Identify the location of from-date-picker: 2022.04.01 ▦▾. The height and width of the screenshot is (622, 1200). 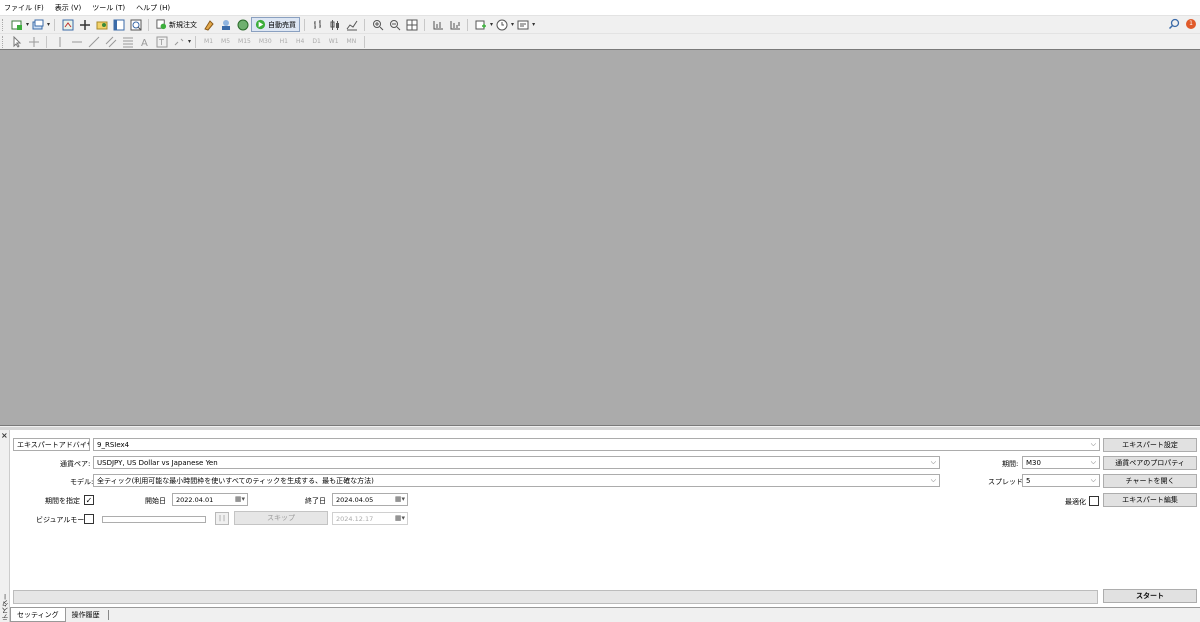
(210, 499).